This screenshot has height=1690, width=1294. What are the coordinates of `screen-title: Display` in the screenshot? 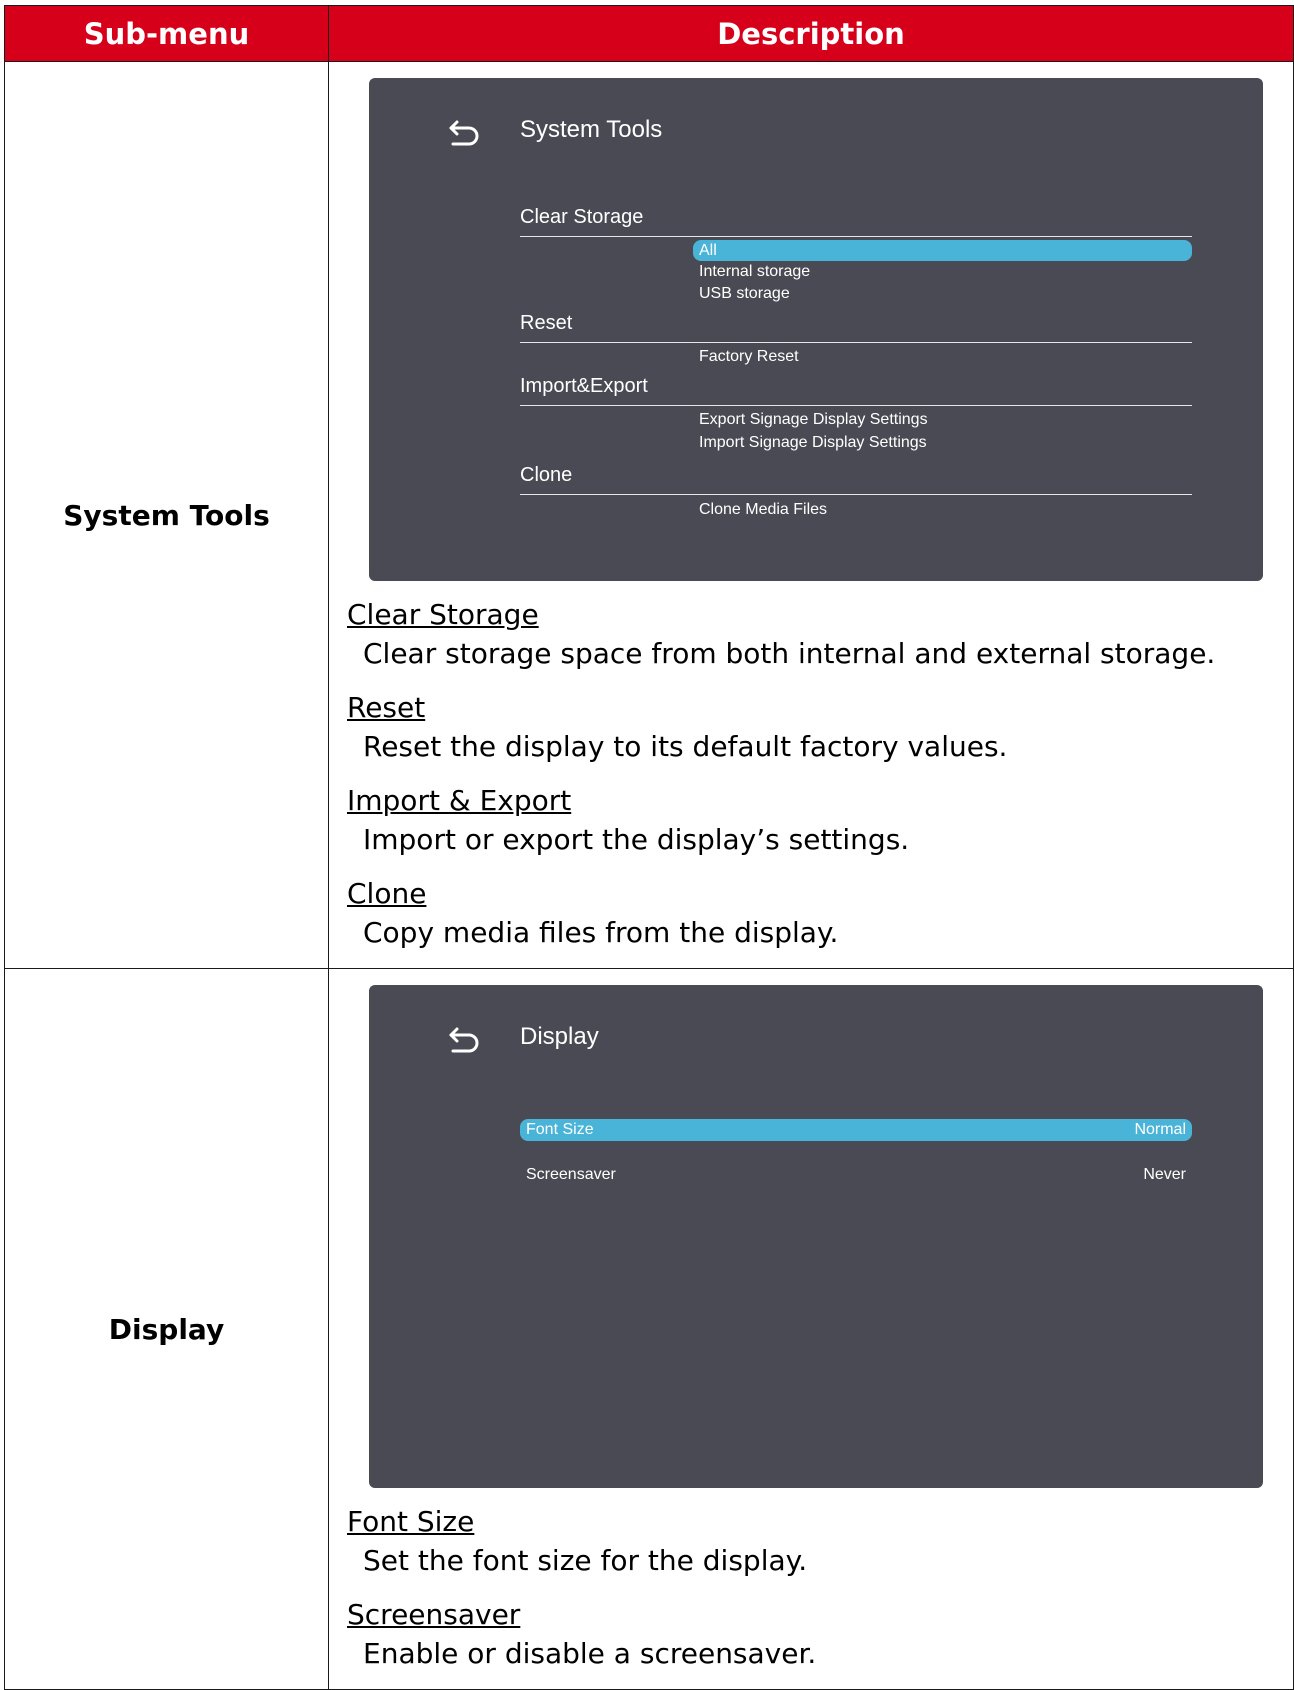 It's located at (559, 1036).